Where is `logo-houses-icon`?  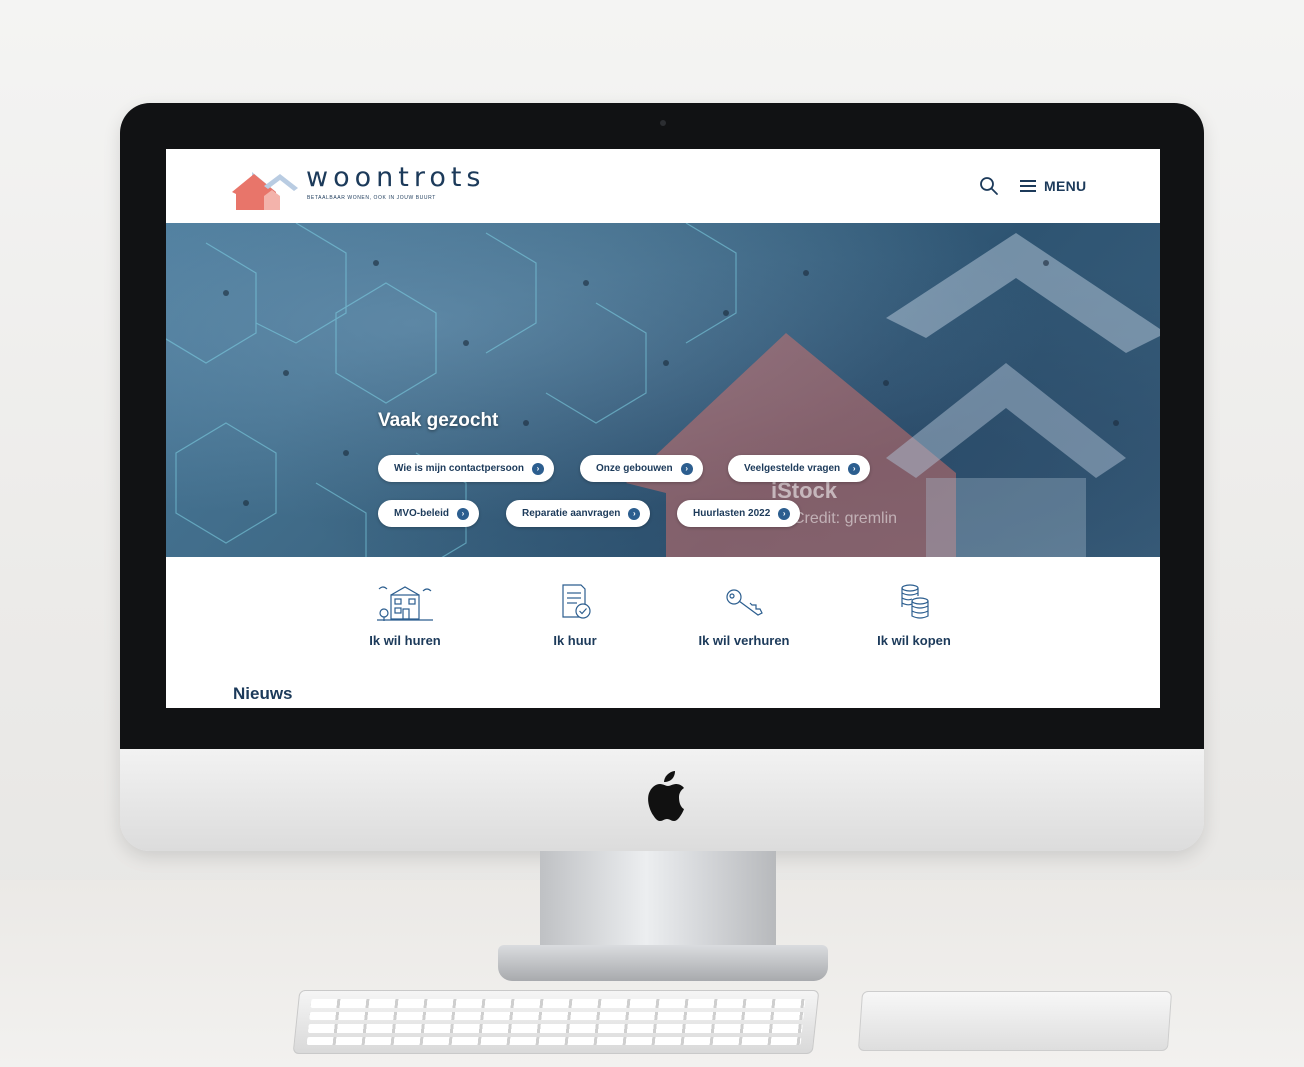 logo-houses-icon is located at coordinates (265, 187).